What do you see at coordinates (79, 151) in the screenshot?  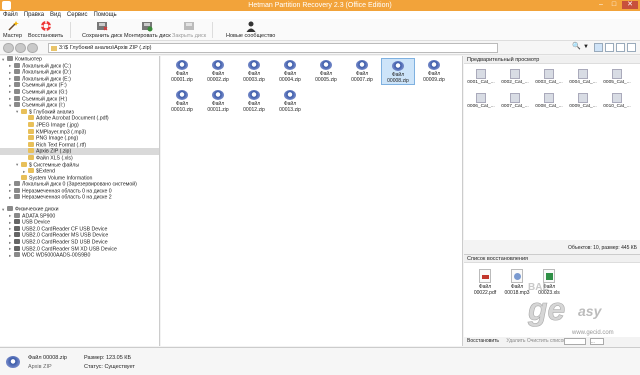 I see `tree-item: Архів ZIP (.zip)` at bounding box center [79, 151].